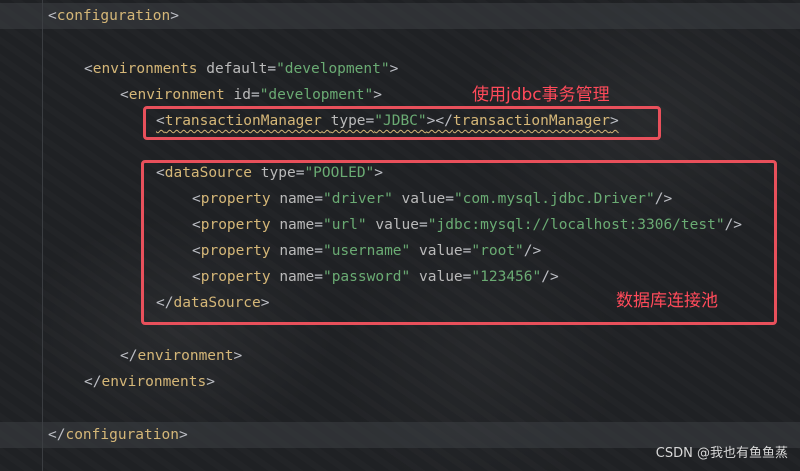 This screenshot has width=800, height=471. What do you see at coordinates (400, 382) in the screenshot?
I see `code-line-environments-close: </environments>` at bounding box center [400, 382].